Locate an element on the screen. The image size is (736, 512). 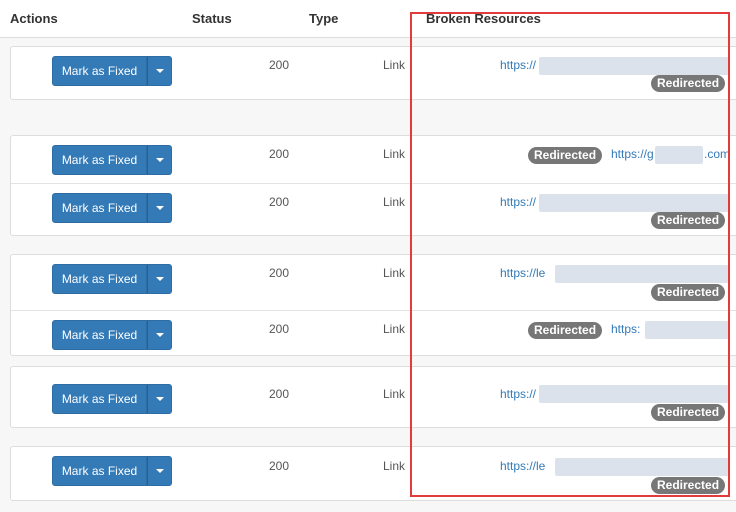
broken-resource-link: https://g is located at coordinates (632, 154).